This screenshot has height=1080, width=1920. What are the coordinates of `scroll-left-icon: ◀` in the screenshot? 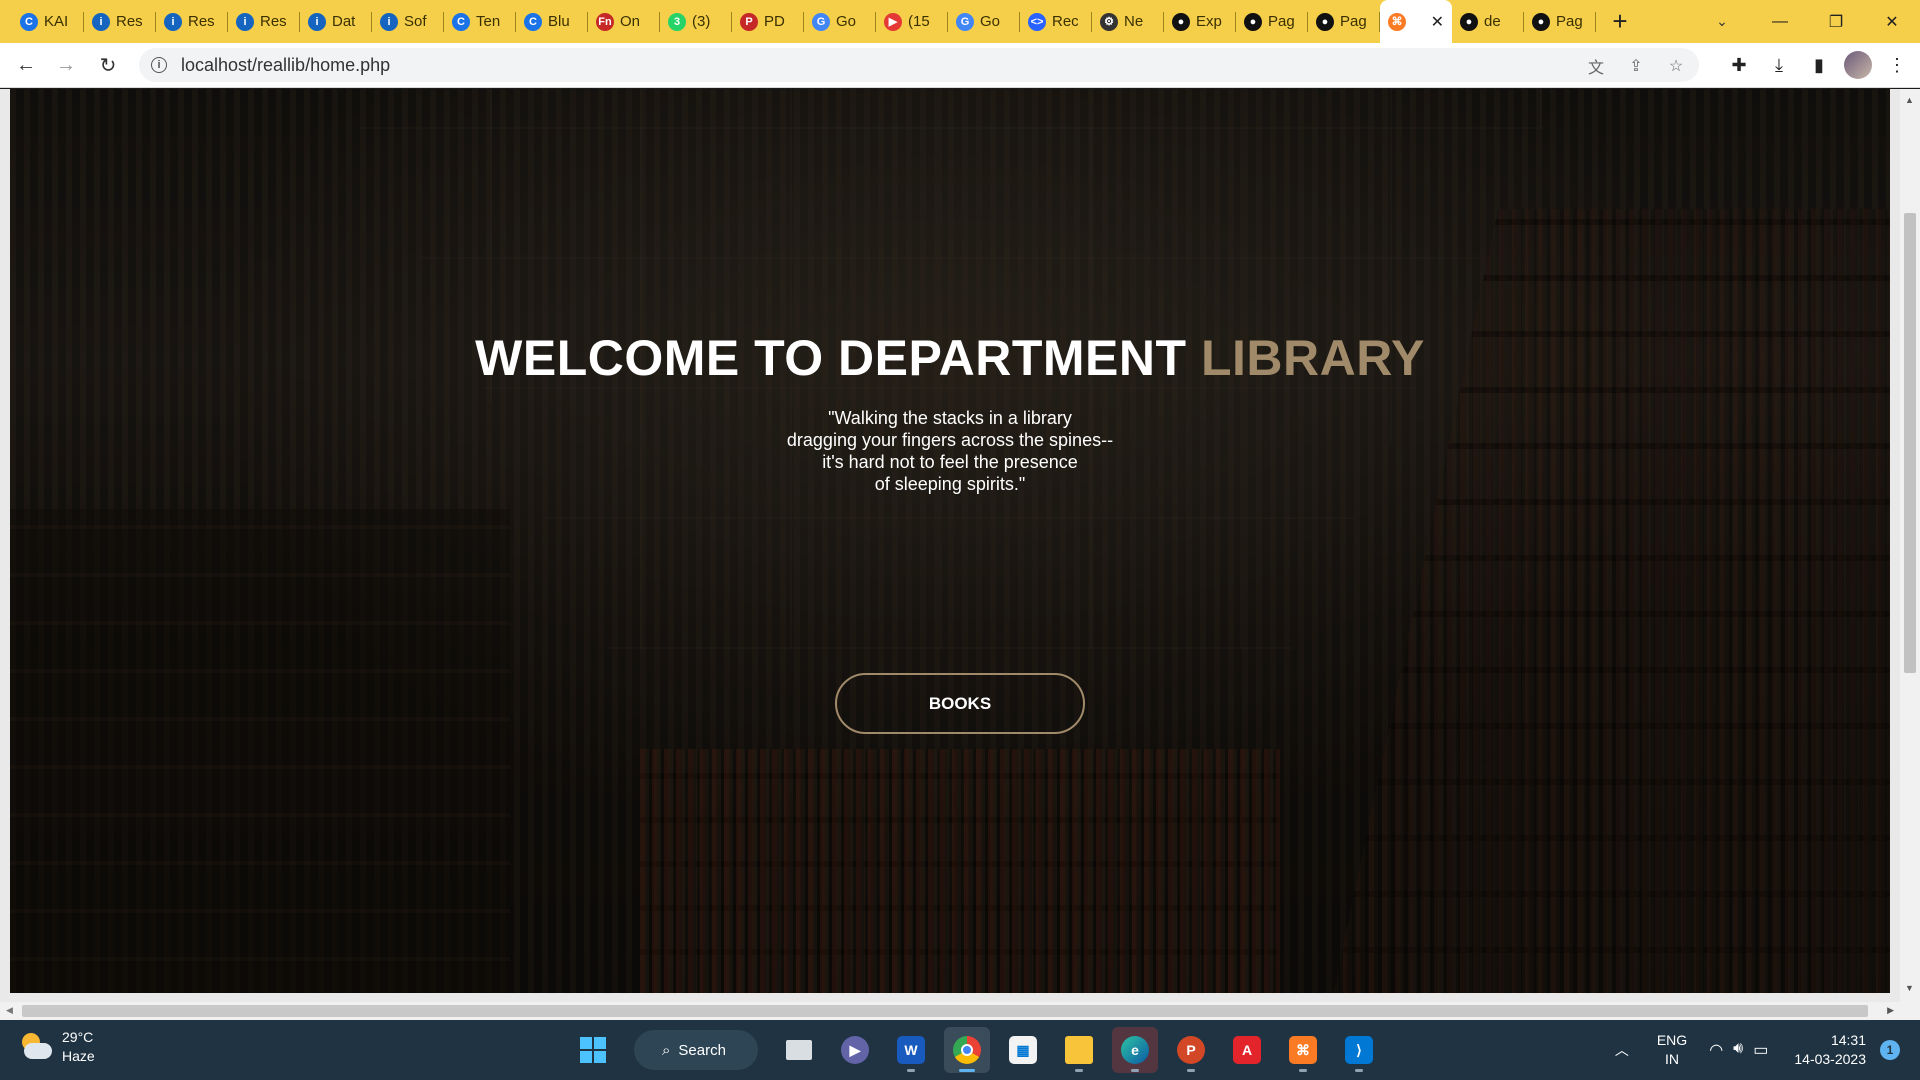 It's located at (9, 1010).